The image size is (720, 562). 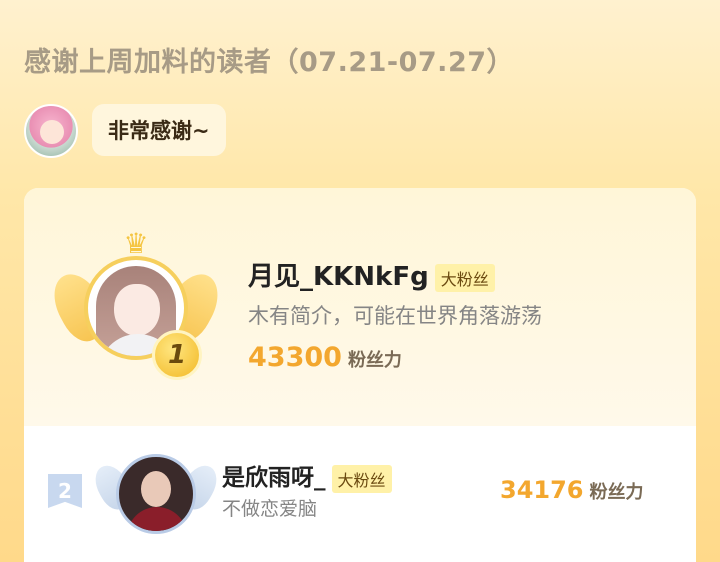 What do you see at coordinates (542, 490) in the screenshot?
I see `score-value: 34176` at bounding box center [542, 490].